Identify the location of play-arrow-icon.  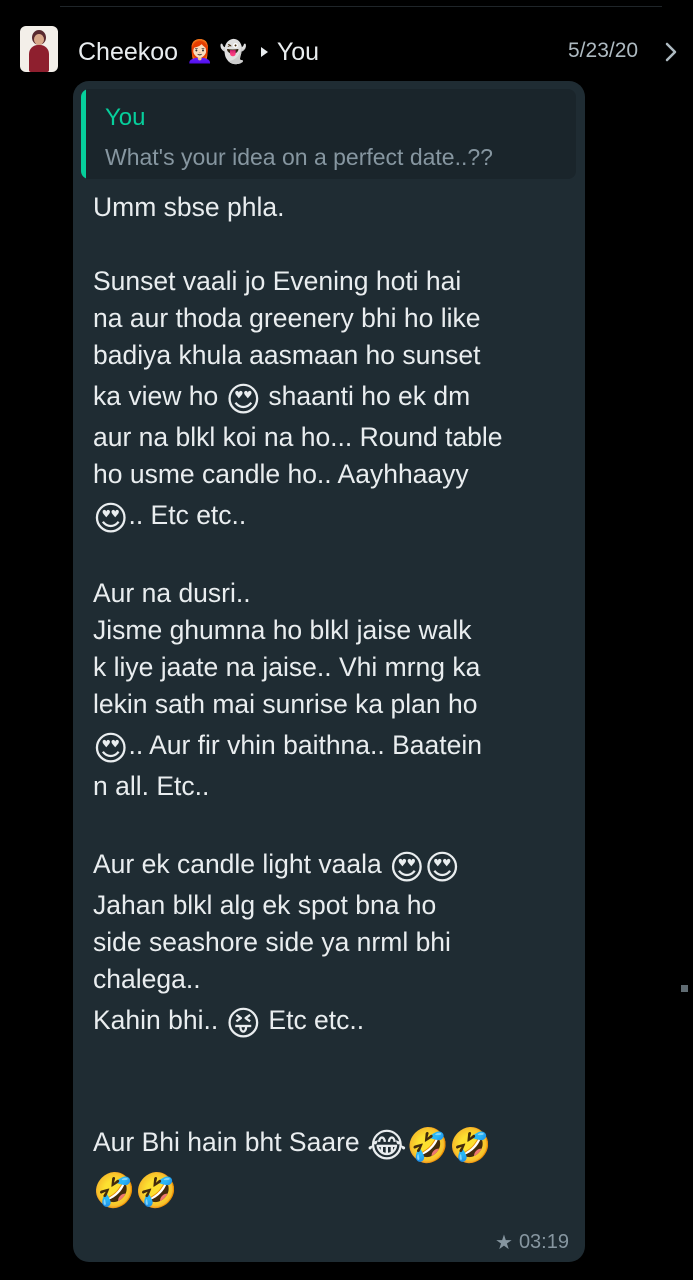
(264, 52).